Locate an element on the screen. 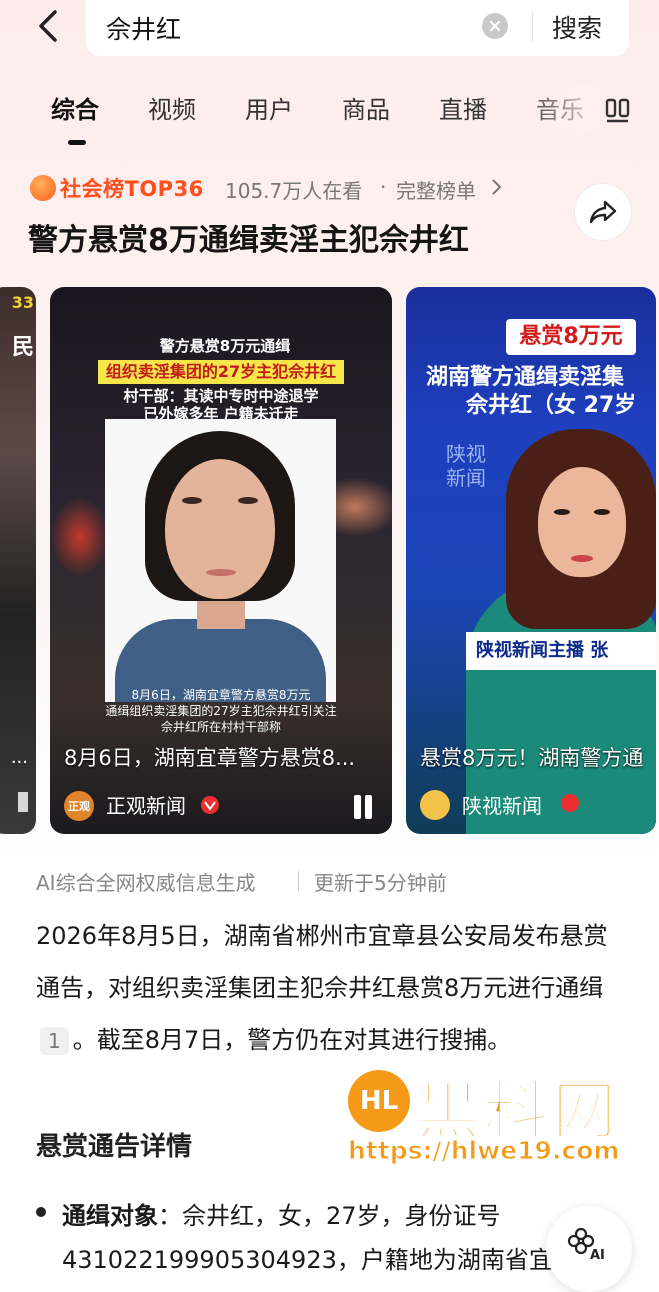  share-button is located at coordinates (603, 212).